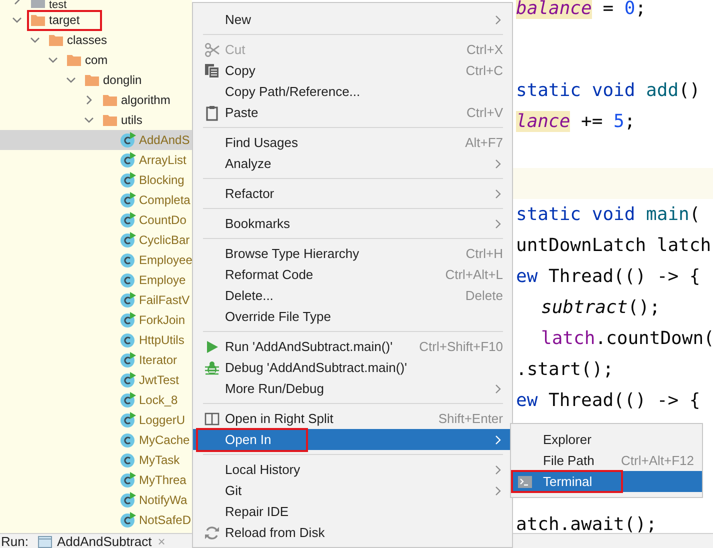  I want to click on menu-item: Explorer, so click(606, 439).